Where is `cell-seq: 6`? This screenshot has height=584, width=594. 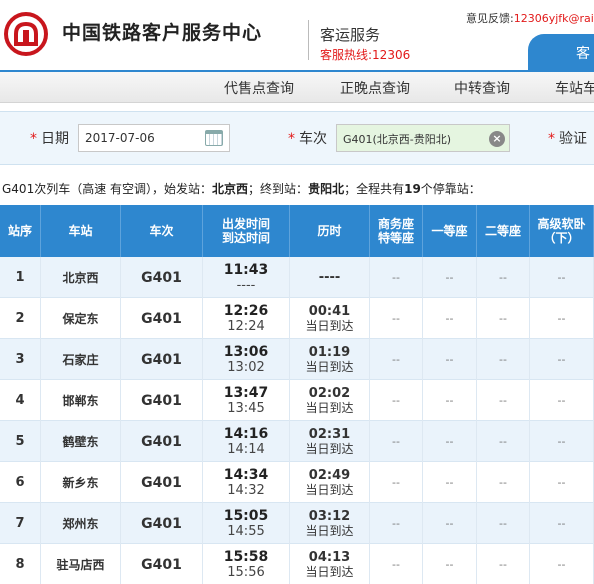
cell-seq: 6 is located at coordinates (20, 482).